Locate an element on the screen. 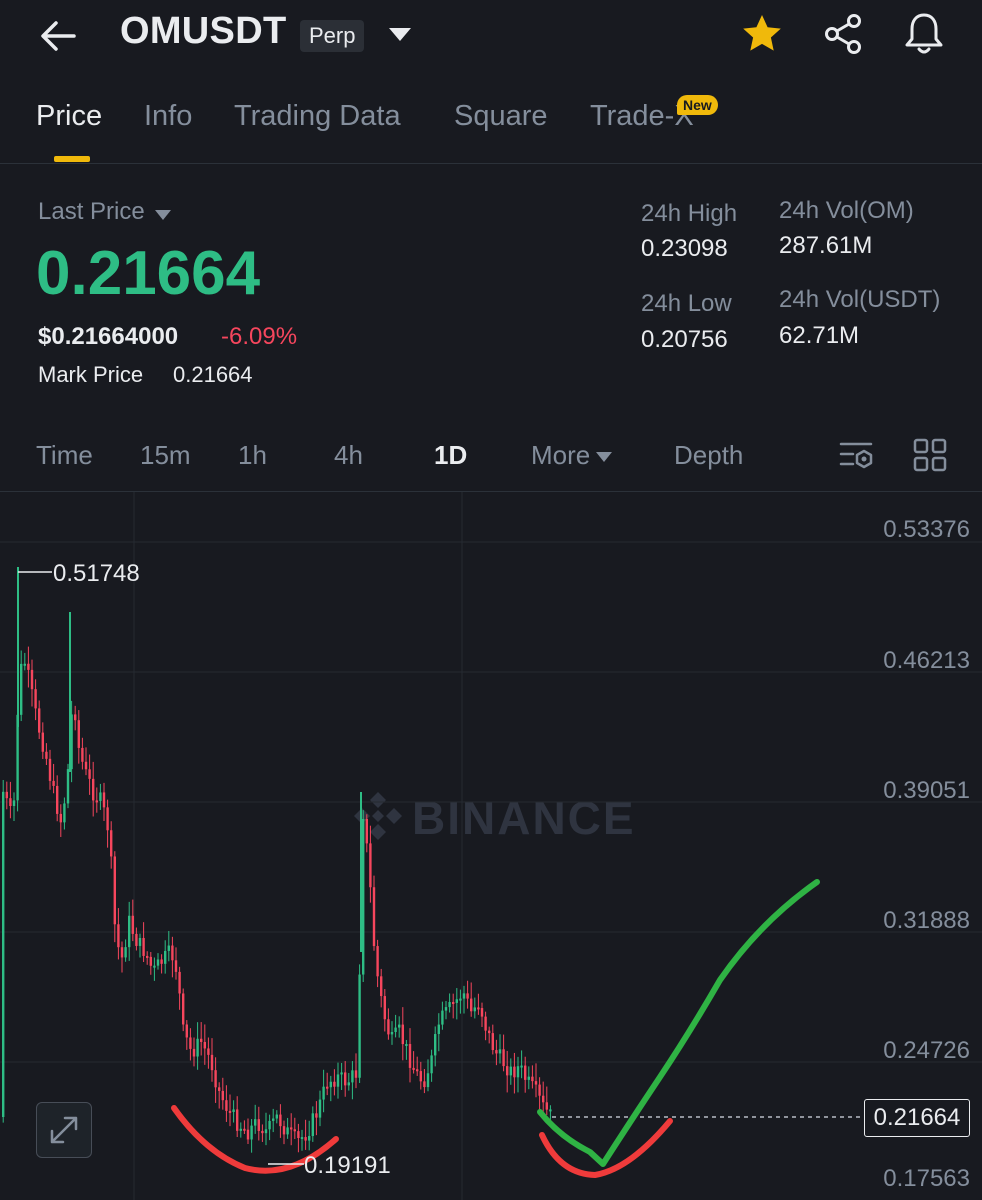 The height and width of the screenshot is (1200, 982). favorite-button is located at coordinates (762, 34).